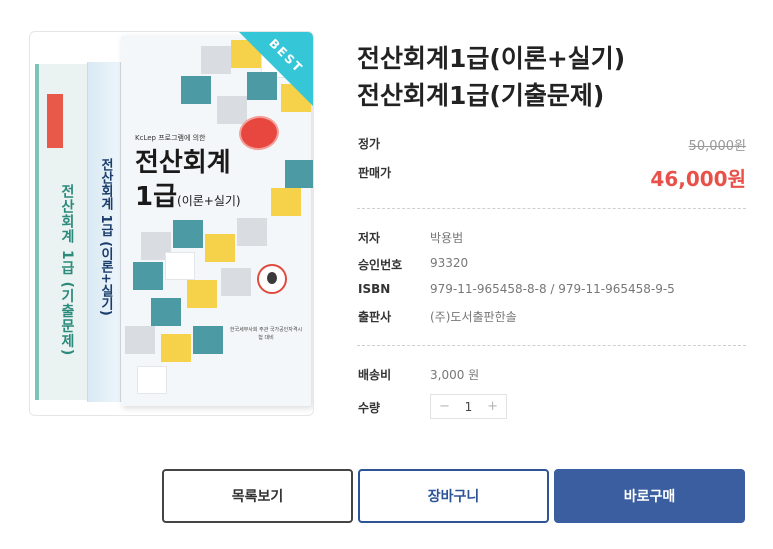 This screenshot has width=773, height=549. What do you see at coordinates (491, 58) in the screenshot?
I see `product-title-line1: 전산회계1급(이론+실기)` at bounding box center [491, 58].